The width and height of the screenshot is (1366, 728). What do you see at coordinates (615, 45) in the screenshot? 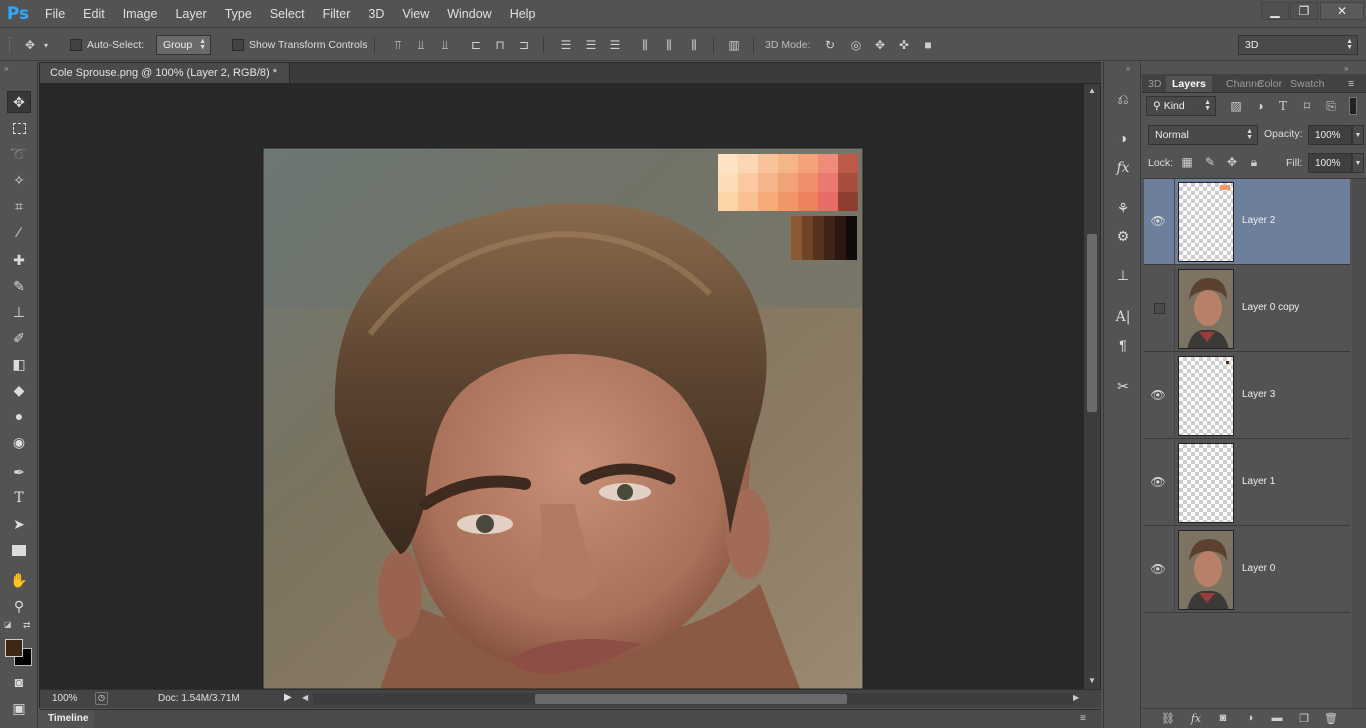
I see `distribute-bottom-icon: ☰` at bounding box center [615, 45].